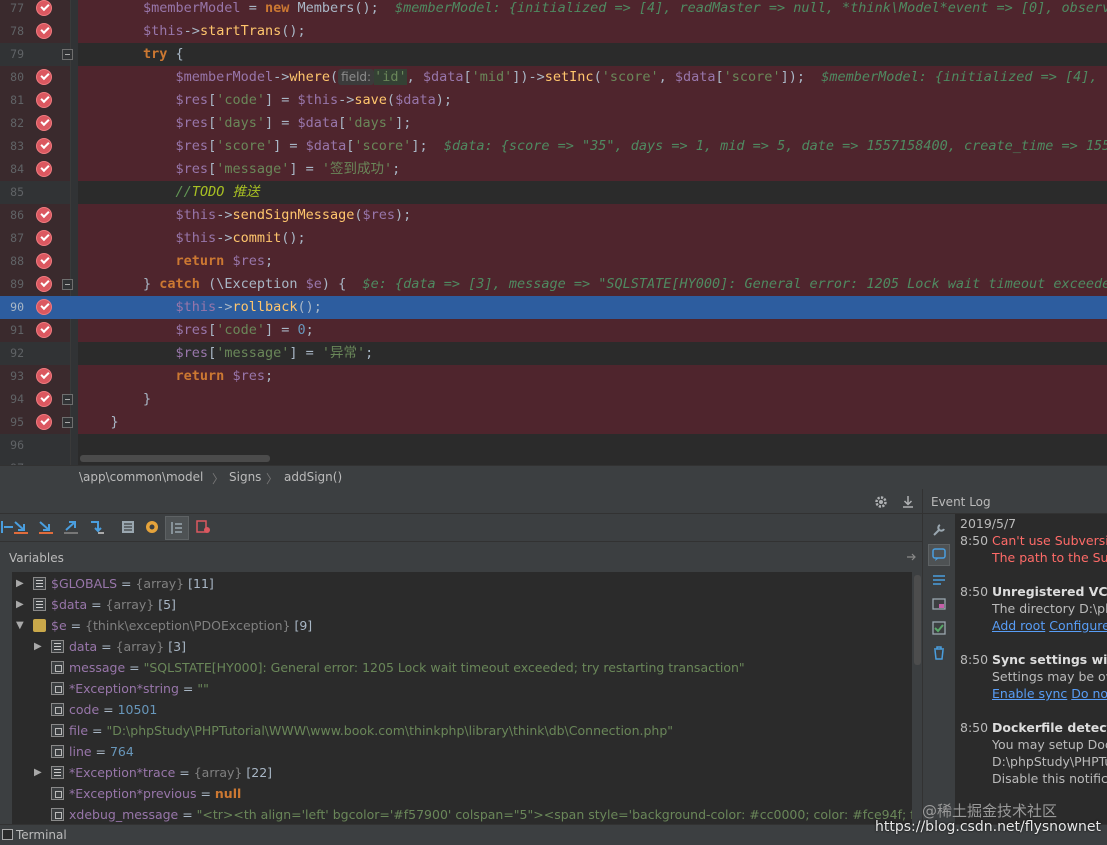  What do you see at coordinates (1018, 625) in the screenshot?
I see `event-action-link: Add root` at bounding box center [1018, 625].